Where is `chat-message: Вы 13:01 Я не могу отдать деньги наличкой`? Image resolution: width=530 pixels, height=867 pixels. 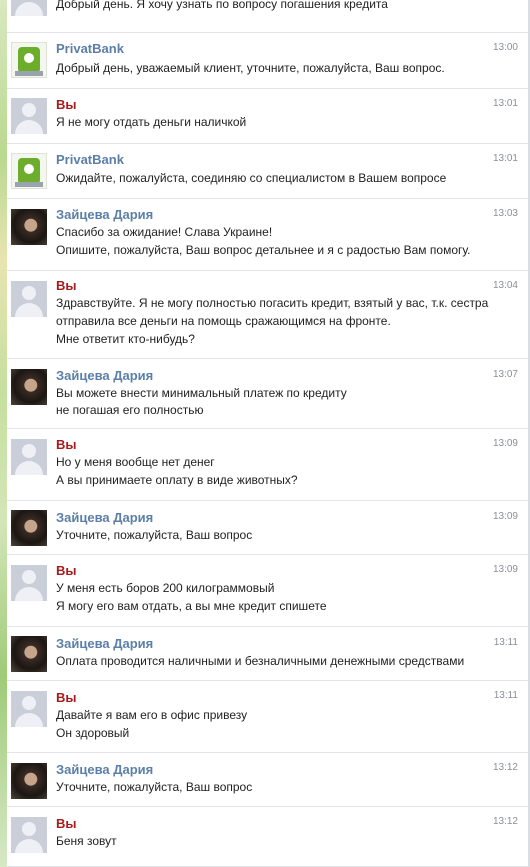
chat-message: Вы 13:01 Я не могу отдать деньги наличкой is located at coordinates (267, 116).